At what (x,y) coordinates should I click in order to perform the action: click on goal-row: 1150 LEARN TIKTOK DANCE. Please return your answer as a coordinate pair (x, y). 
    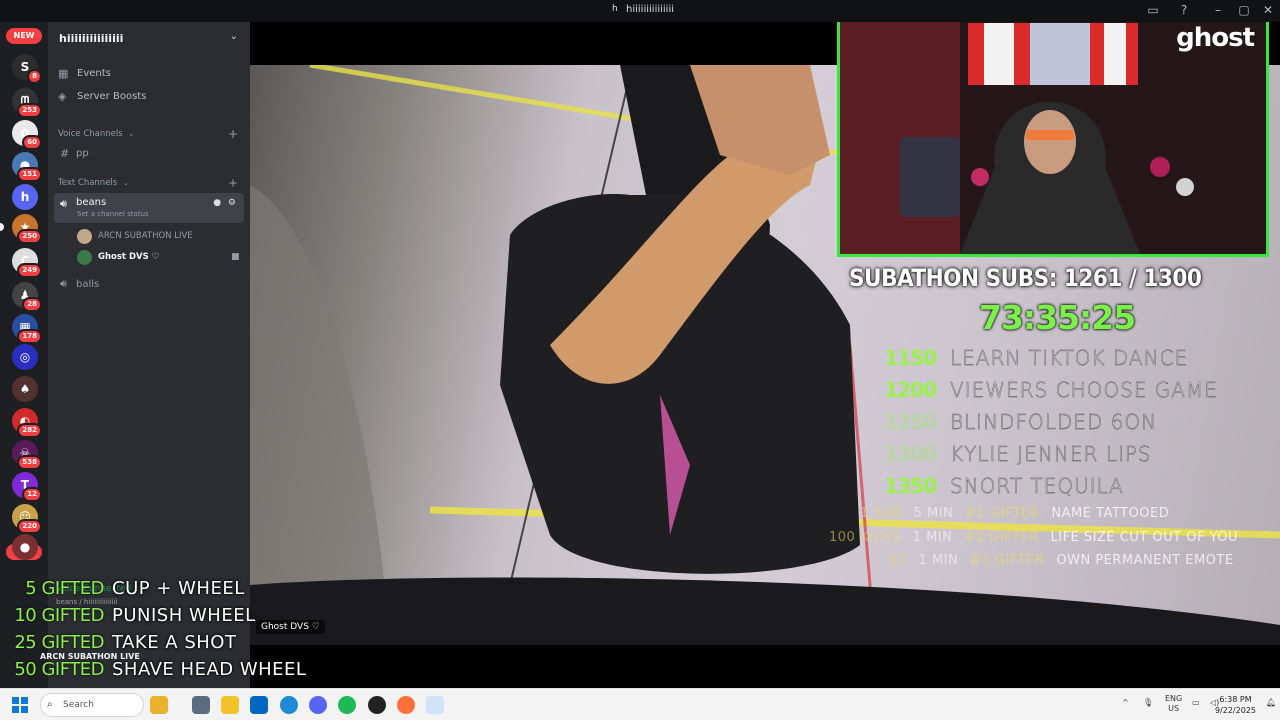
    Looking at the image, I should click on (1024, 358).